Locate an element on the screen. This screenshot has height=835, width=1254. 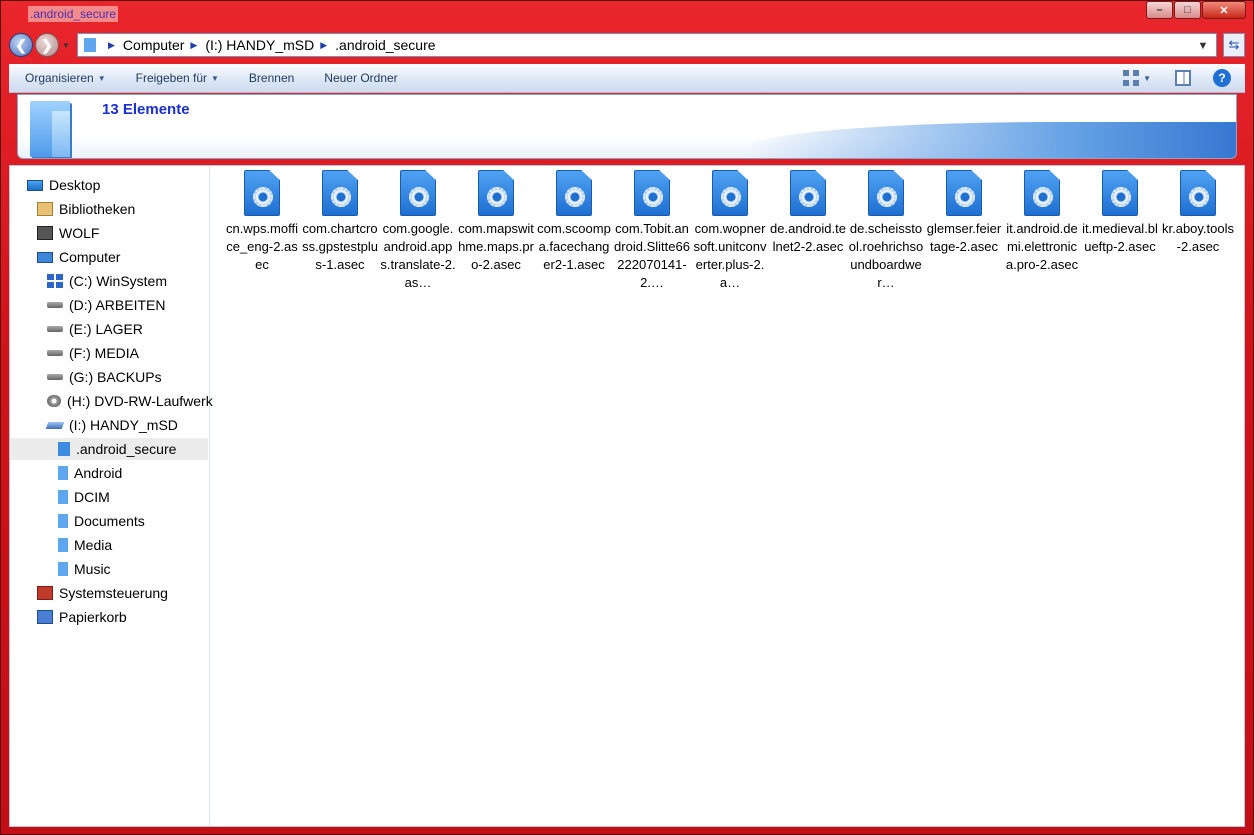
burn-button: Brennen is located at coordinates (271, 78).